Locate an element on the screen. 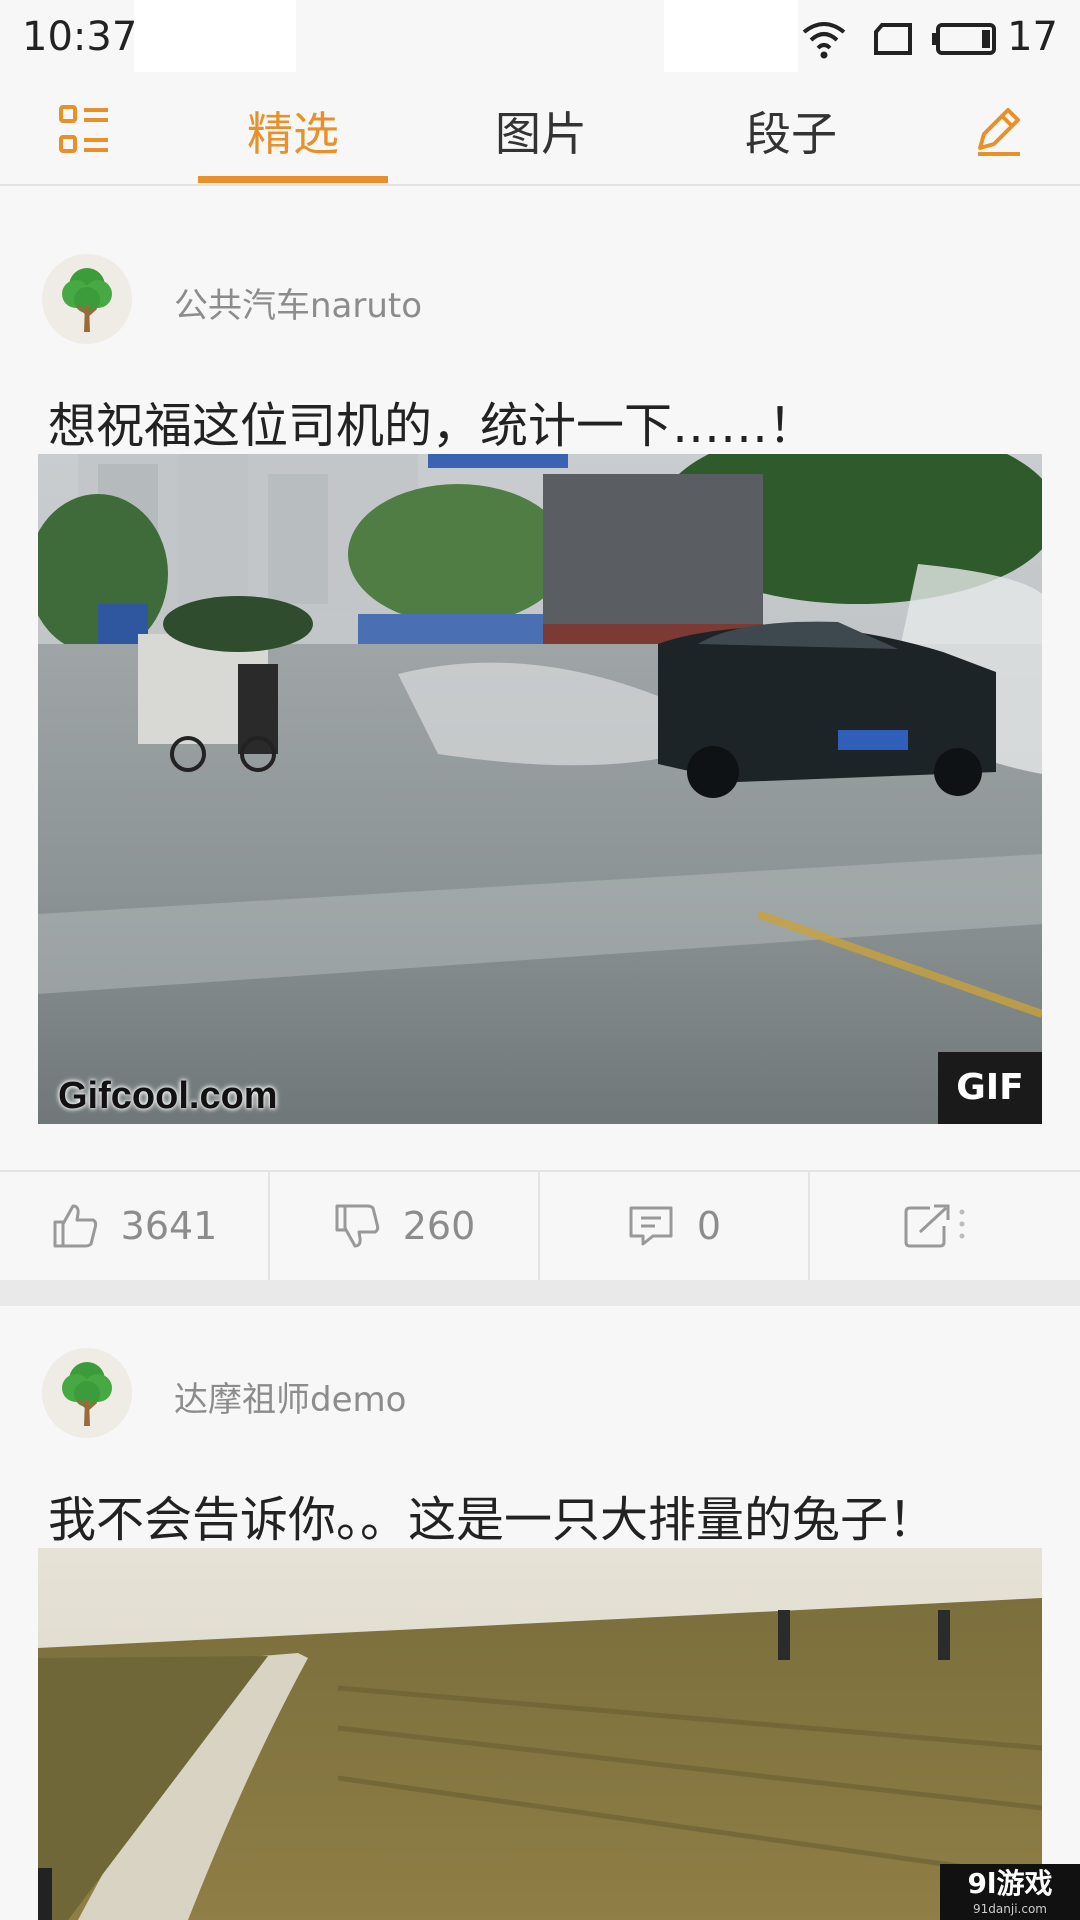  tab-jokes: 段子 is located at coordinates (791, 129).